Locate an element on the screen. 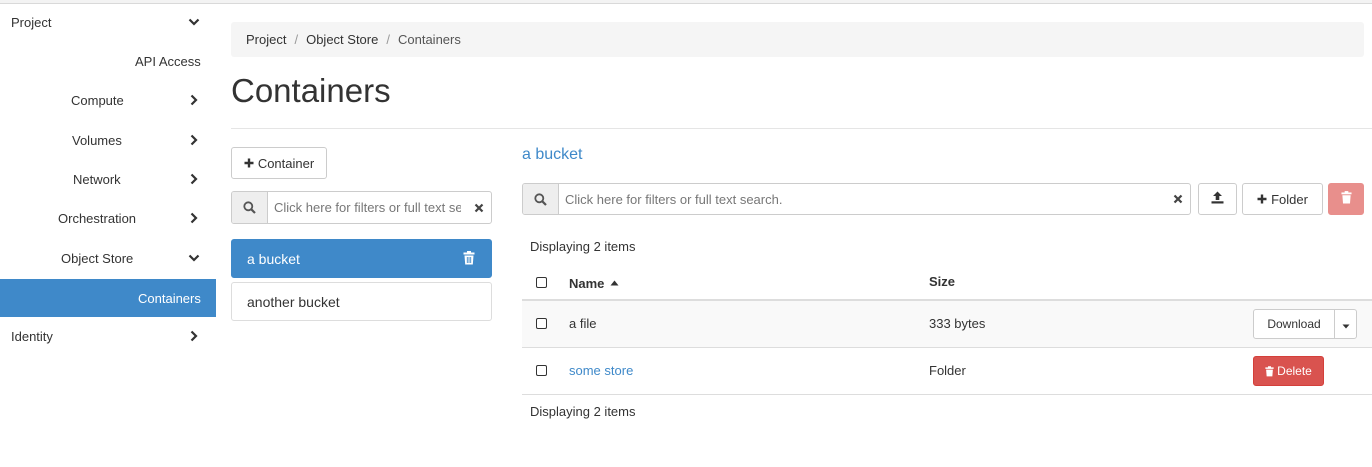 The image size is (1372, 467). object-search is located at coordinates (856, 199).